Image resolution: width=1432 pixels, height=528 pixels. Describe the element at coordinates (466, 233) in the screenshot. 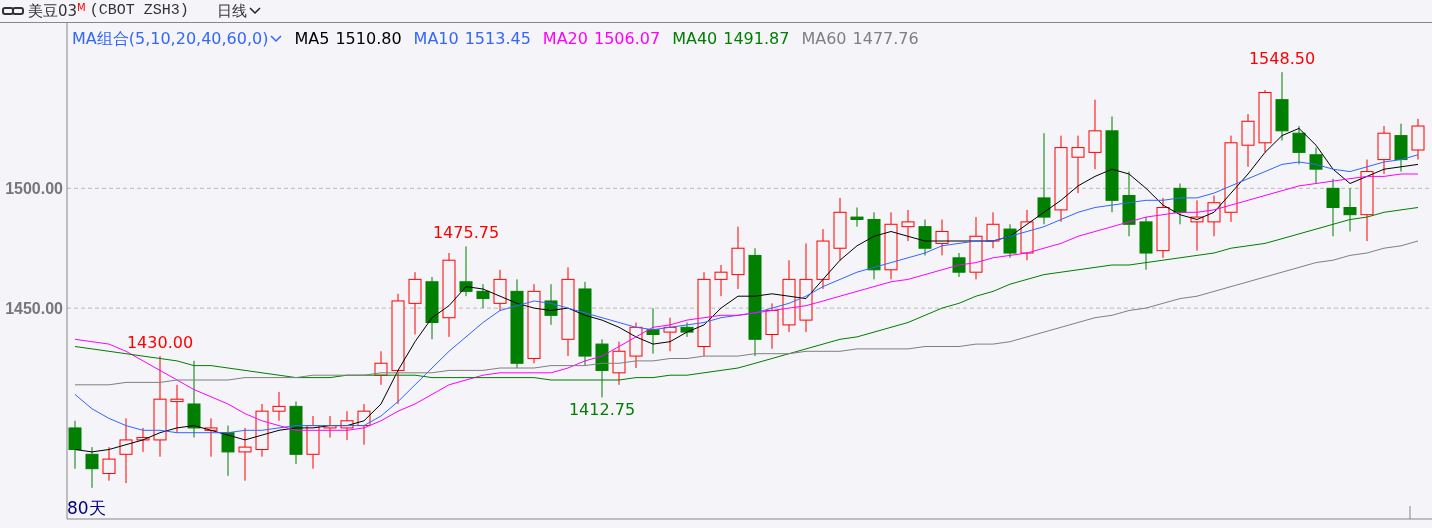

I see `price-label: 1475.75` at that location.